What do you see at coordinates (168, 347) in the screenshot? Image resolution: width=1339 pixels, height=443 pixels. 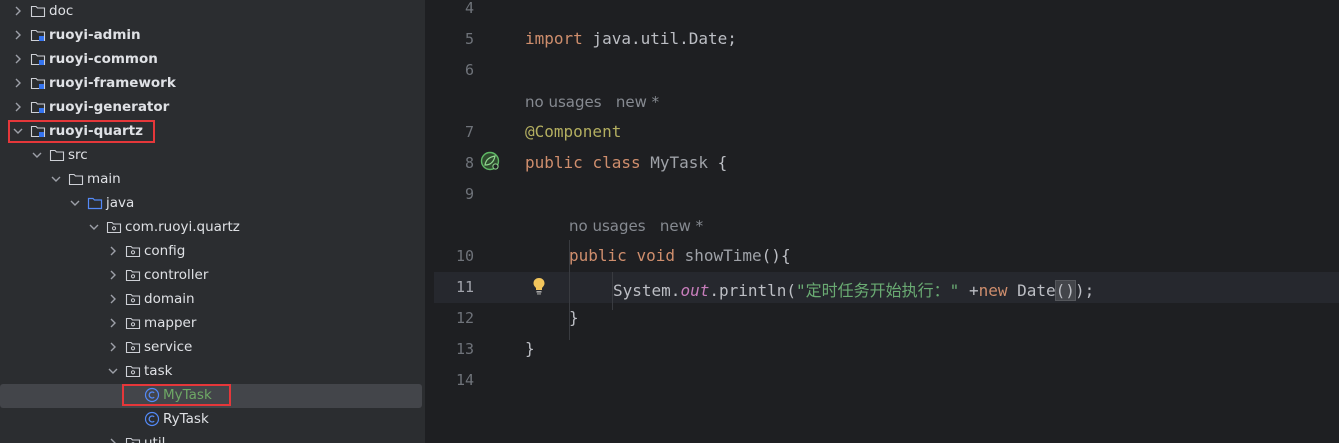 I see `tree-item-label: service` at bounding box center [168, 347].